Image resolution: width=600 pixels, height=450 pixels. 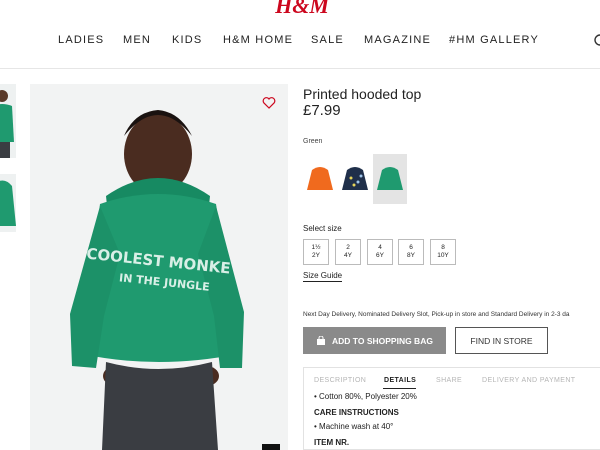 What do you see at coordinates (269, 103) in the screenshot?
I see `heart-icon` at bounding box center [269, 103].